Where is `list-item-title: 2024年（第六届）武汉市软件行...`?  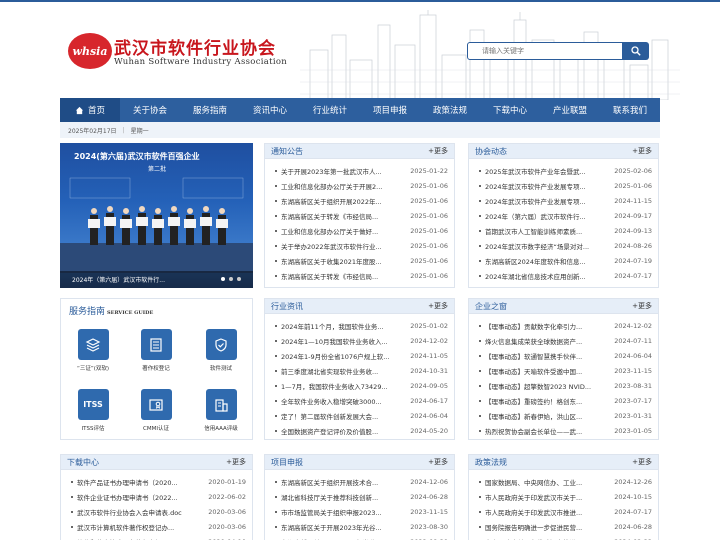 list-item-title: 2024年（第六届）武汉市软件行... is located at coordinates (543, 216).